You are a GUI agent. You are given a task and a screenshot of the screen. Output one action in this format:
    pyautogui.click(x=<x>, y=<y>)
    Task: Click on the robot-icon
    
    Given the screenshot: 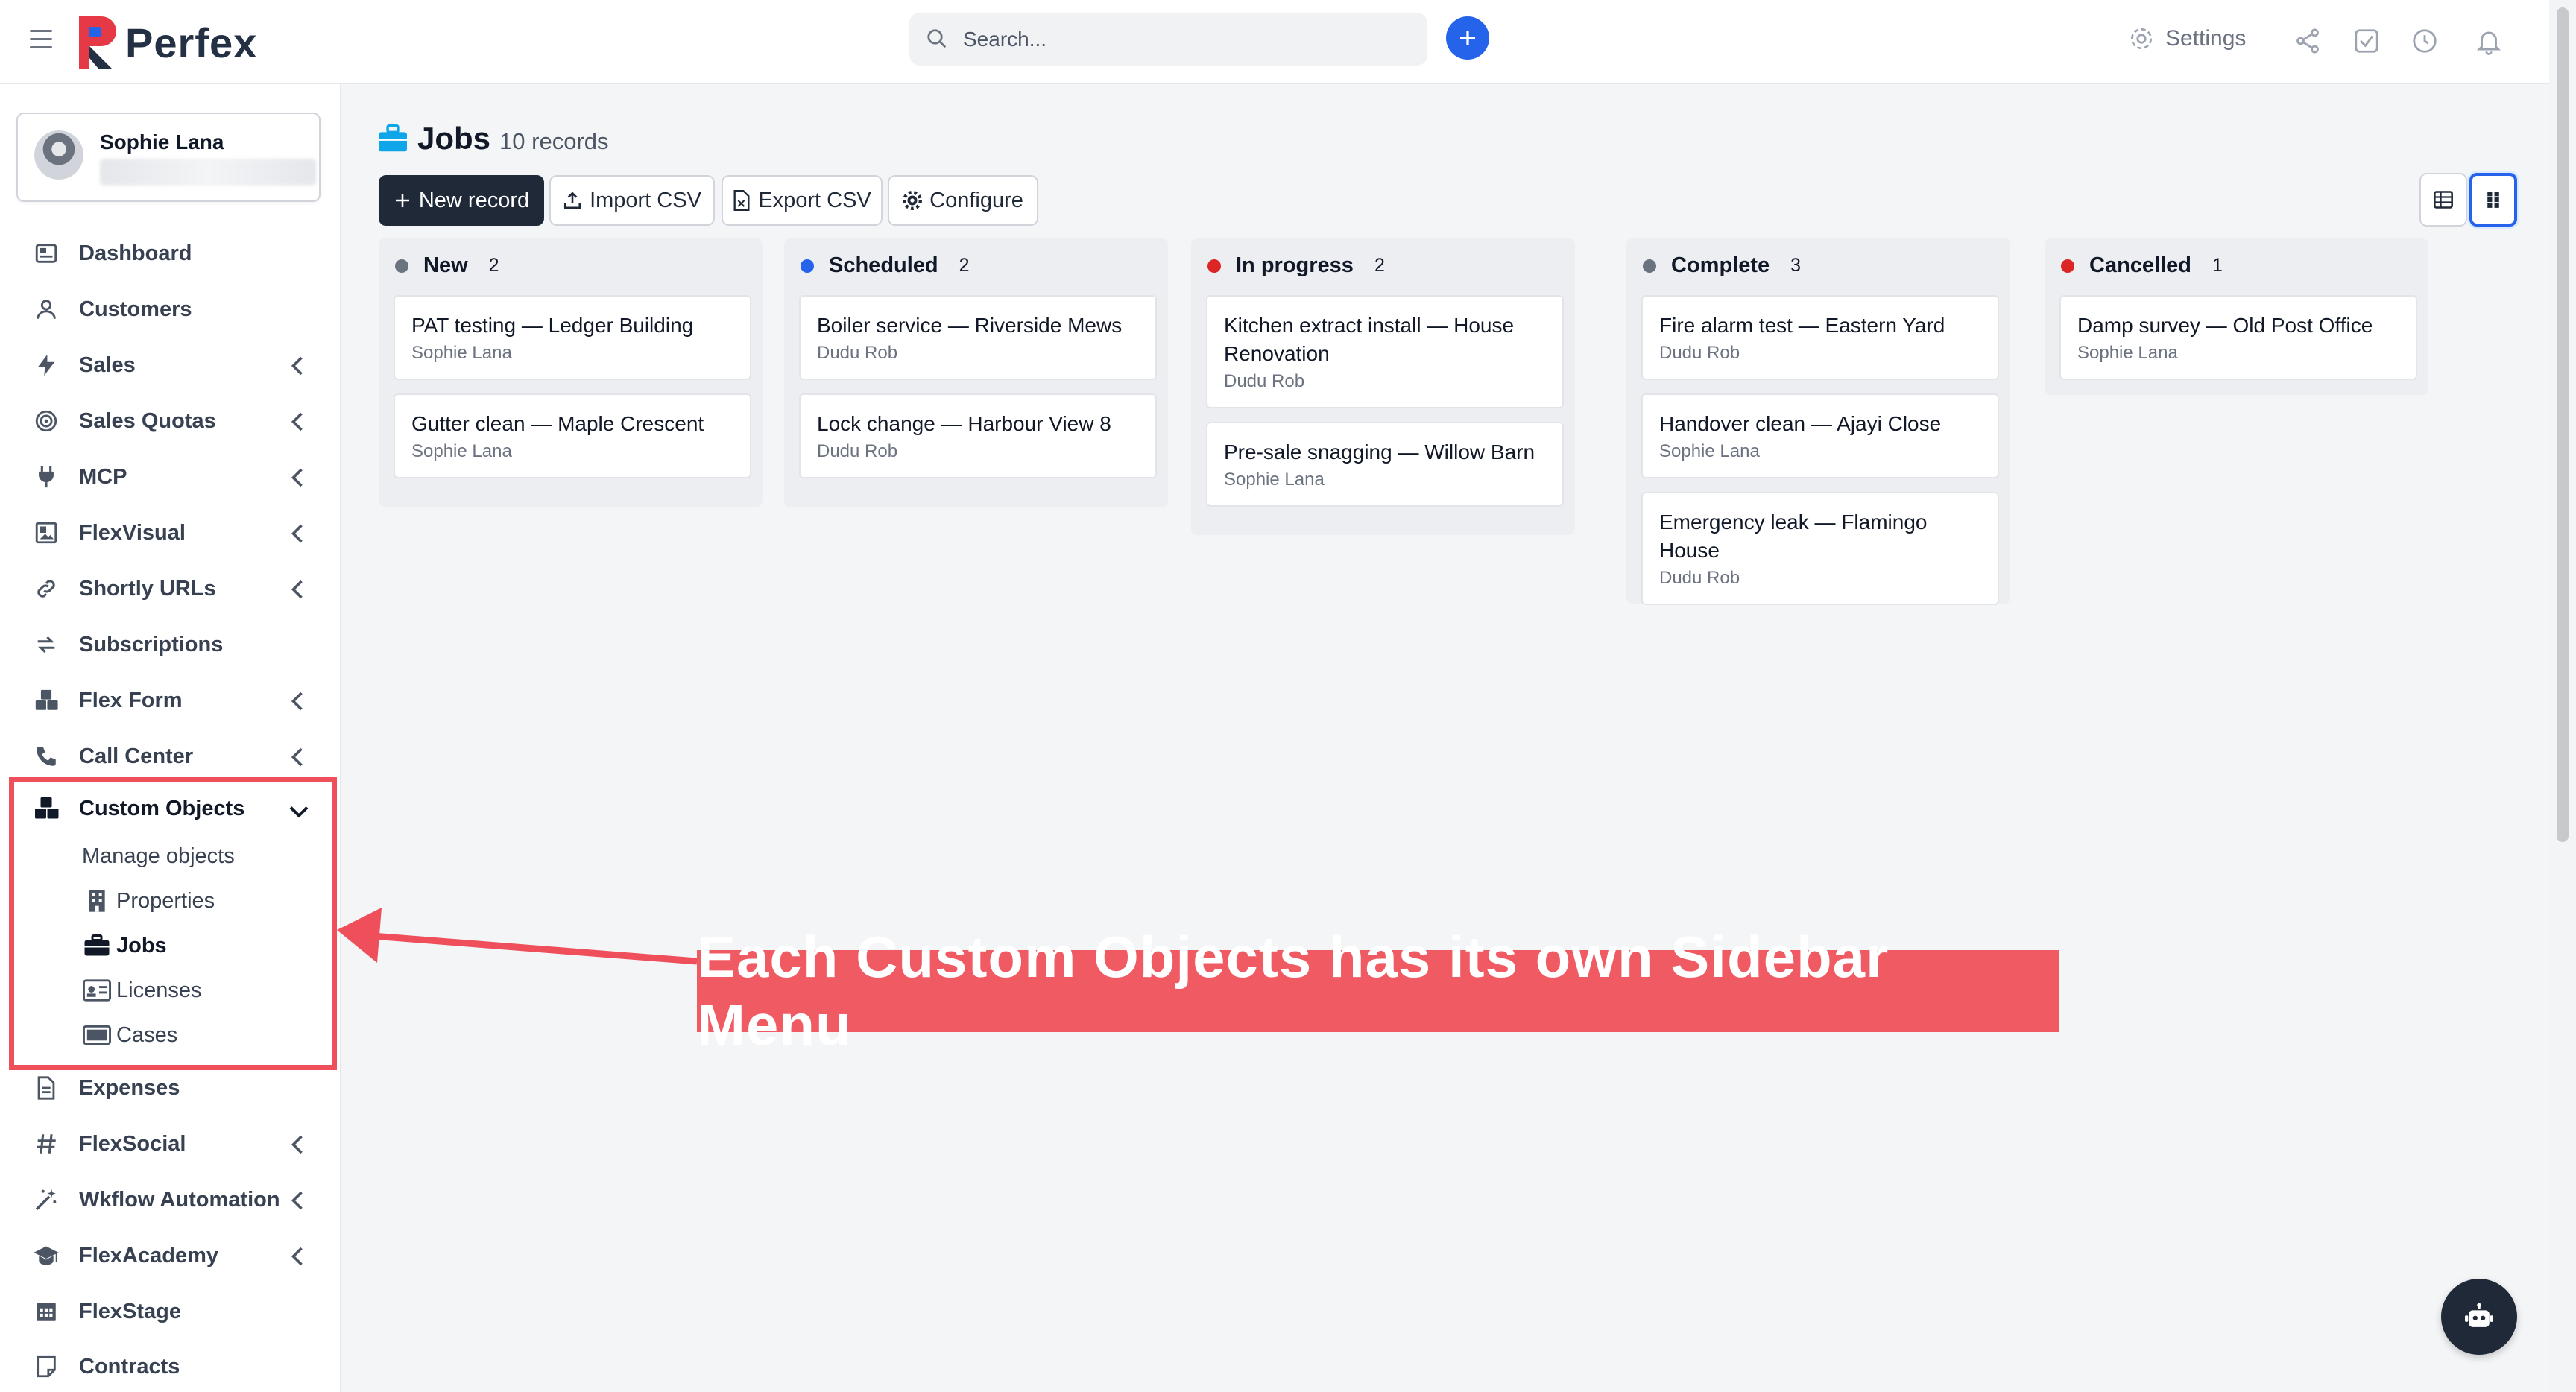 What is the action you would take?
    pyautogui.click(x=2479, y=1315)
    